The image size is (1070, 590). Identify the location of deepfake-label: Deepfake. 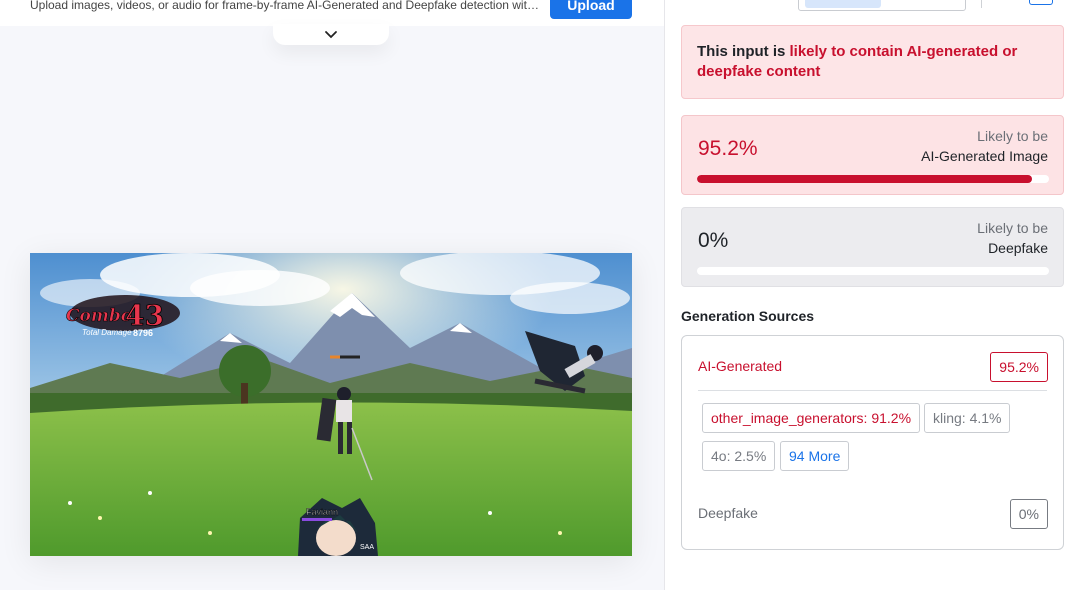
(1018, 248).